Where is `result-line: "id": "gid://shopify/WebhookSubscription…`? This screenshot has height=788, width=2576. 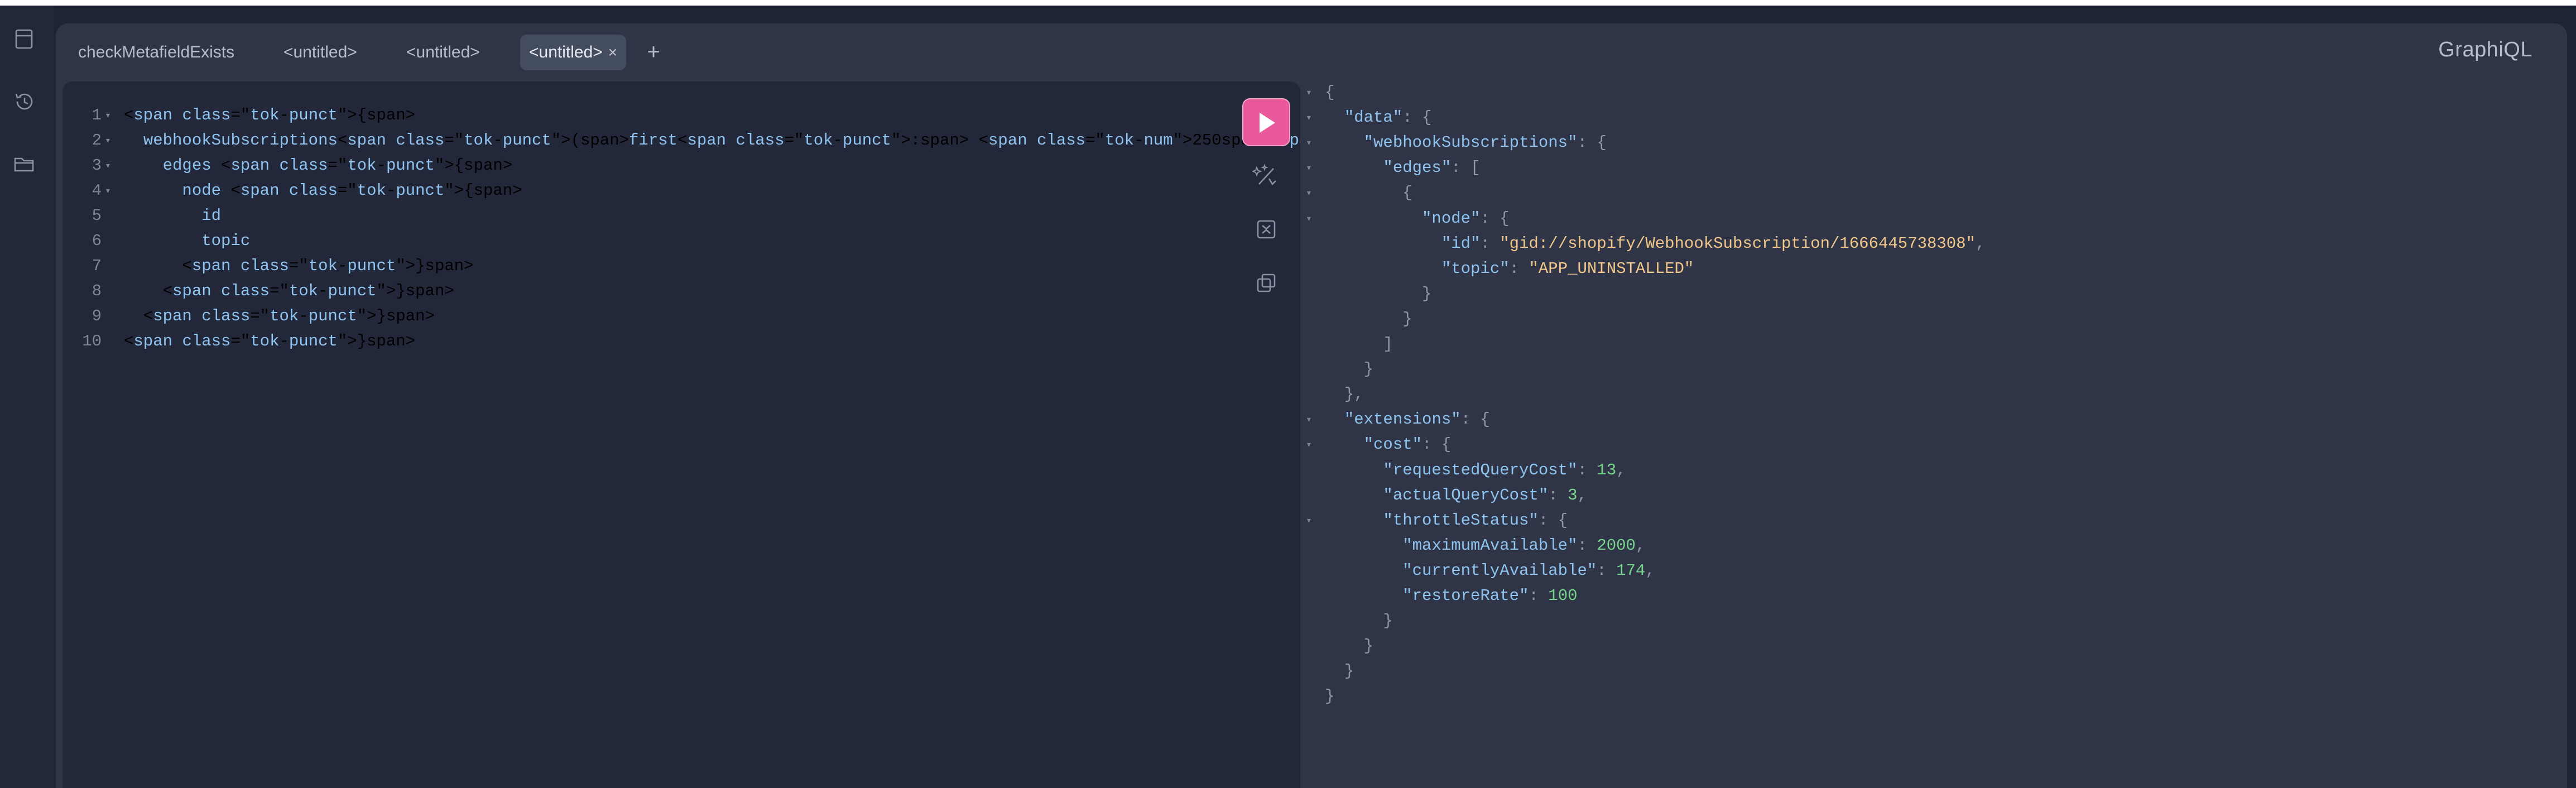 result-line: "id": "gid://shopify/WebhookSubscription… is located at coordinates (1713, 243).